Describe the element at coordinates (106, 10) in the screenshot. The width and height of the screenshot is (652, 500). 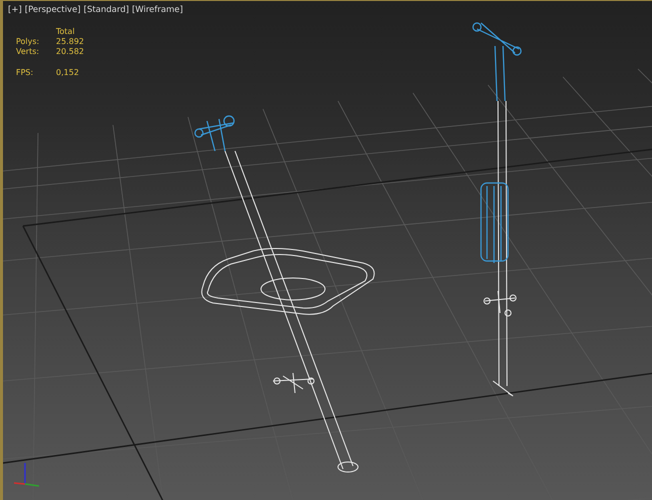
I see `viewport-menu-label: [Standard]` at that location.